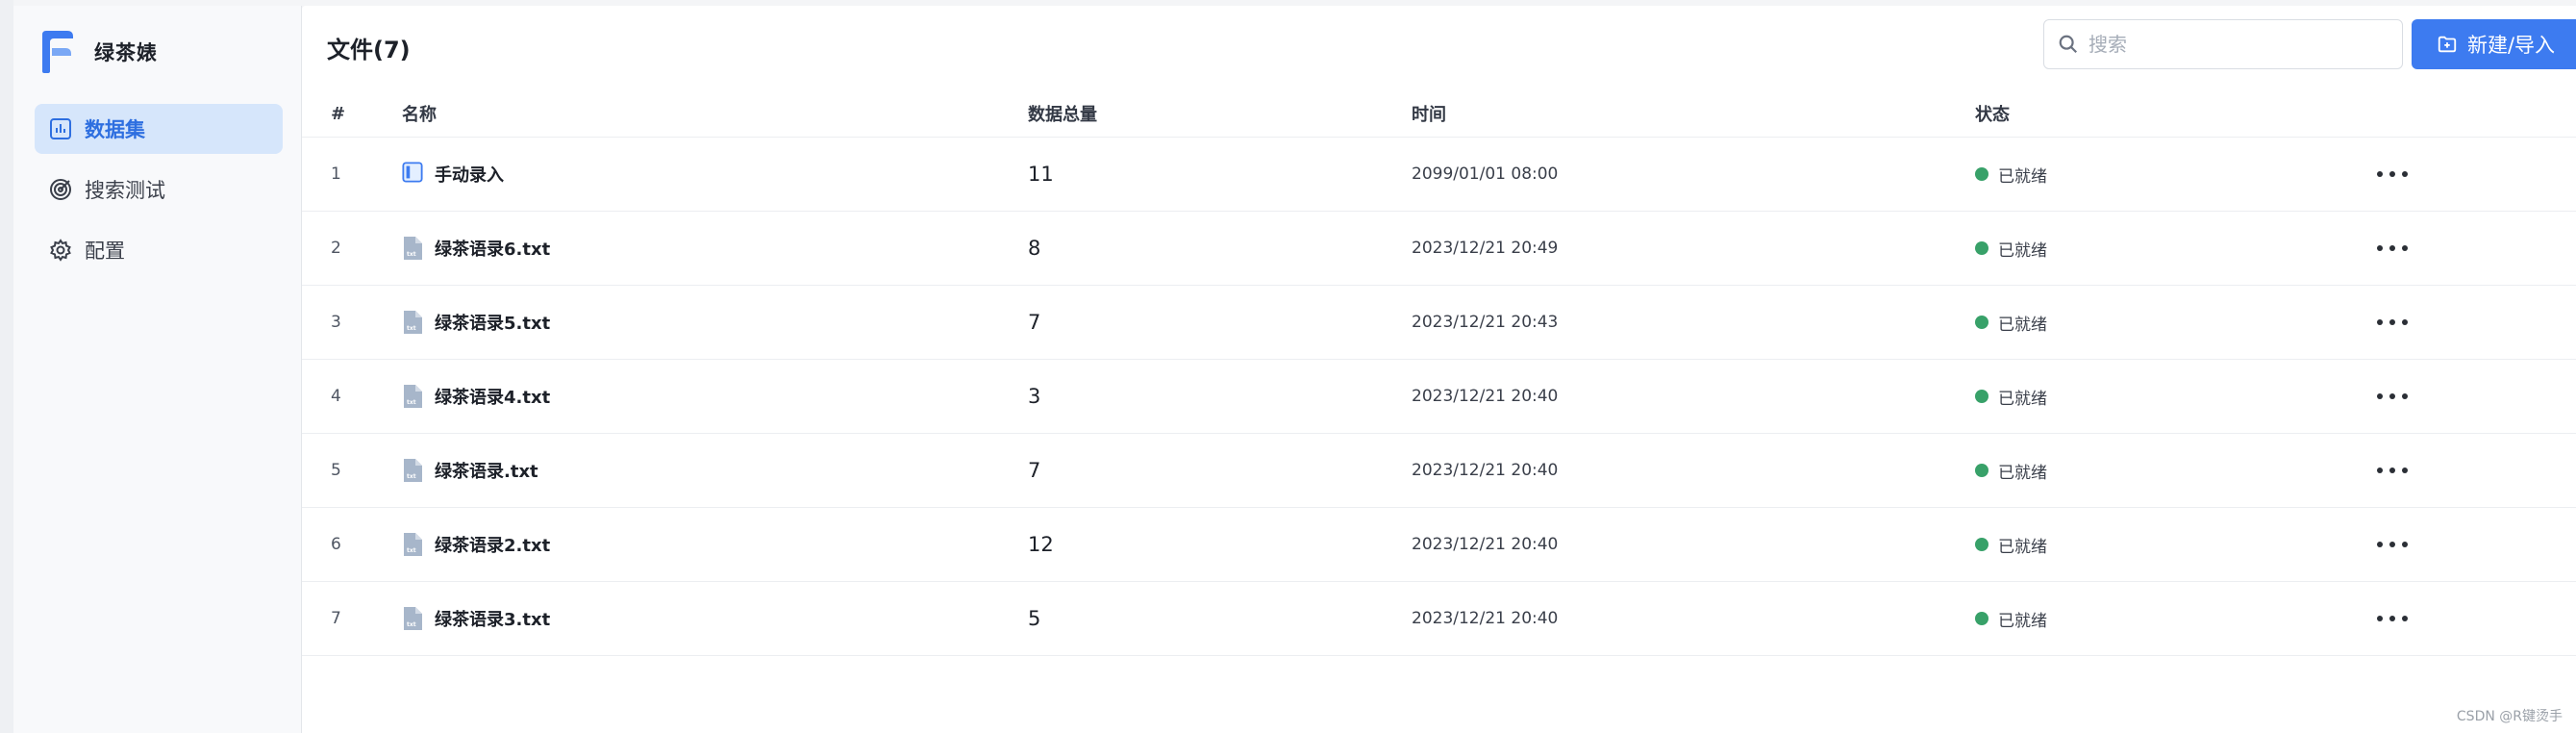 The height and width of the screenshot is (733, 2576). I want to click on file-name-cell: txt 绿茶语录6.txt, so click(476, 248).